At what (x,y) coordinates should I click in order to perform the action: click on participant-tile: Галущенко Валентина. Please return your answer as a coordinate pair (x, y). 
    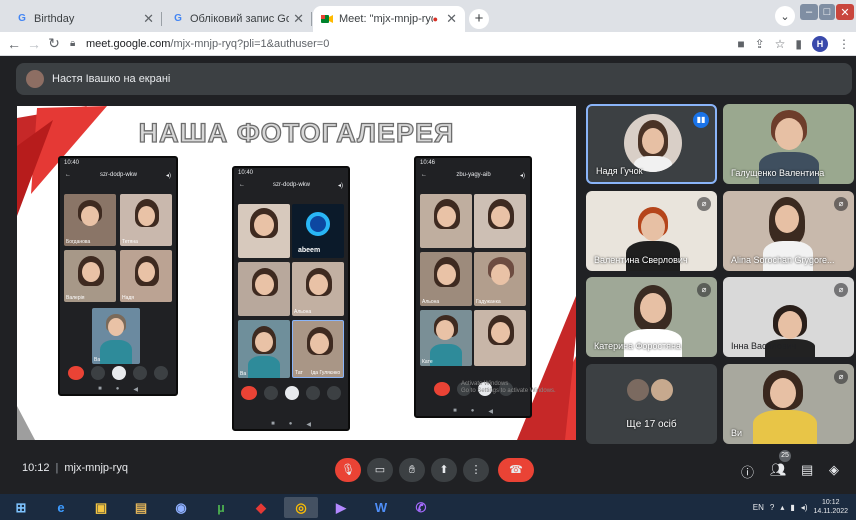
    Looking at the image, I should click on (788, 144).